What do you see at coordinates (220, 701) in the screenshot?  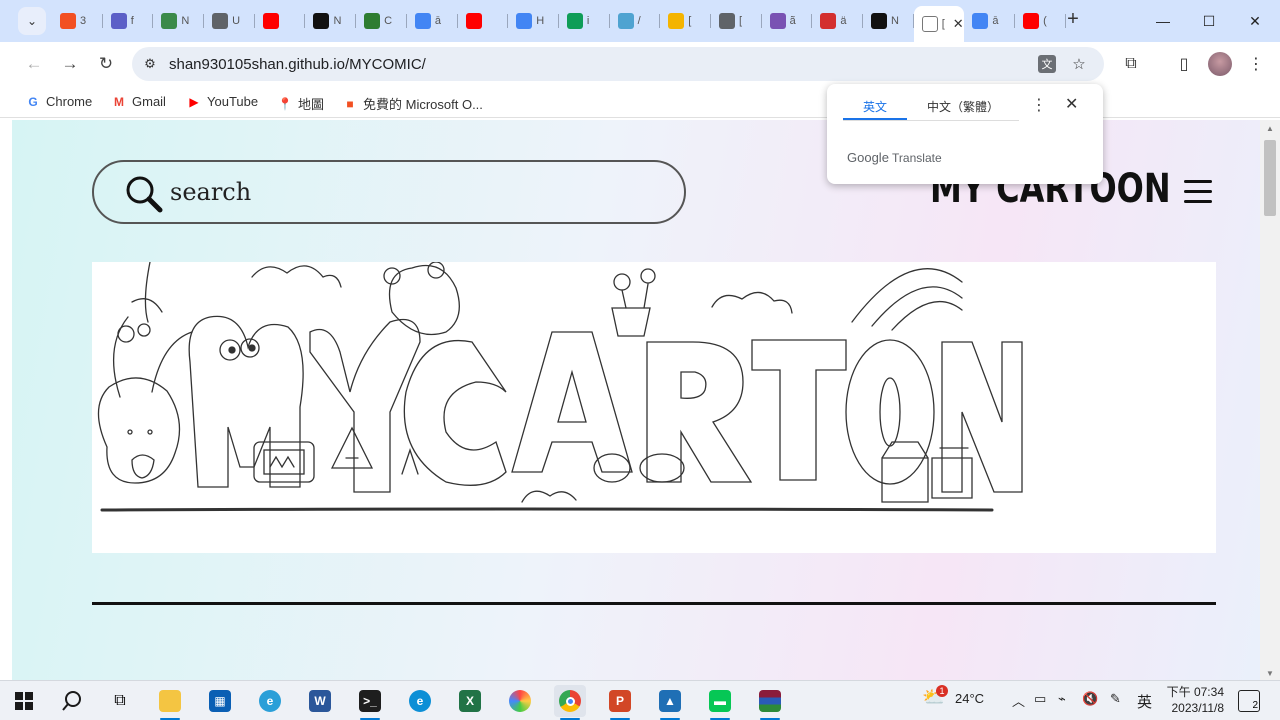 I see `taskbar-store: ▦` at bounding box center [220, 701].